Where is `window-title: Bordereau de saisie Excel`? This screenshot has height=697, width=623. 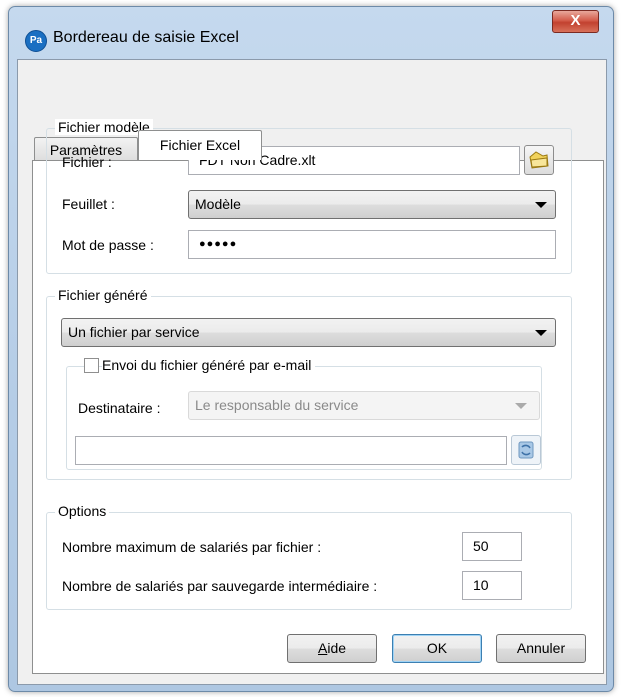 window-title: Bordereau de saisie Excel is located at coordinates (146, 37).